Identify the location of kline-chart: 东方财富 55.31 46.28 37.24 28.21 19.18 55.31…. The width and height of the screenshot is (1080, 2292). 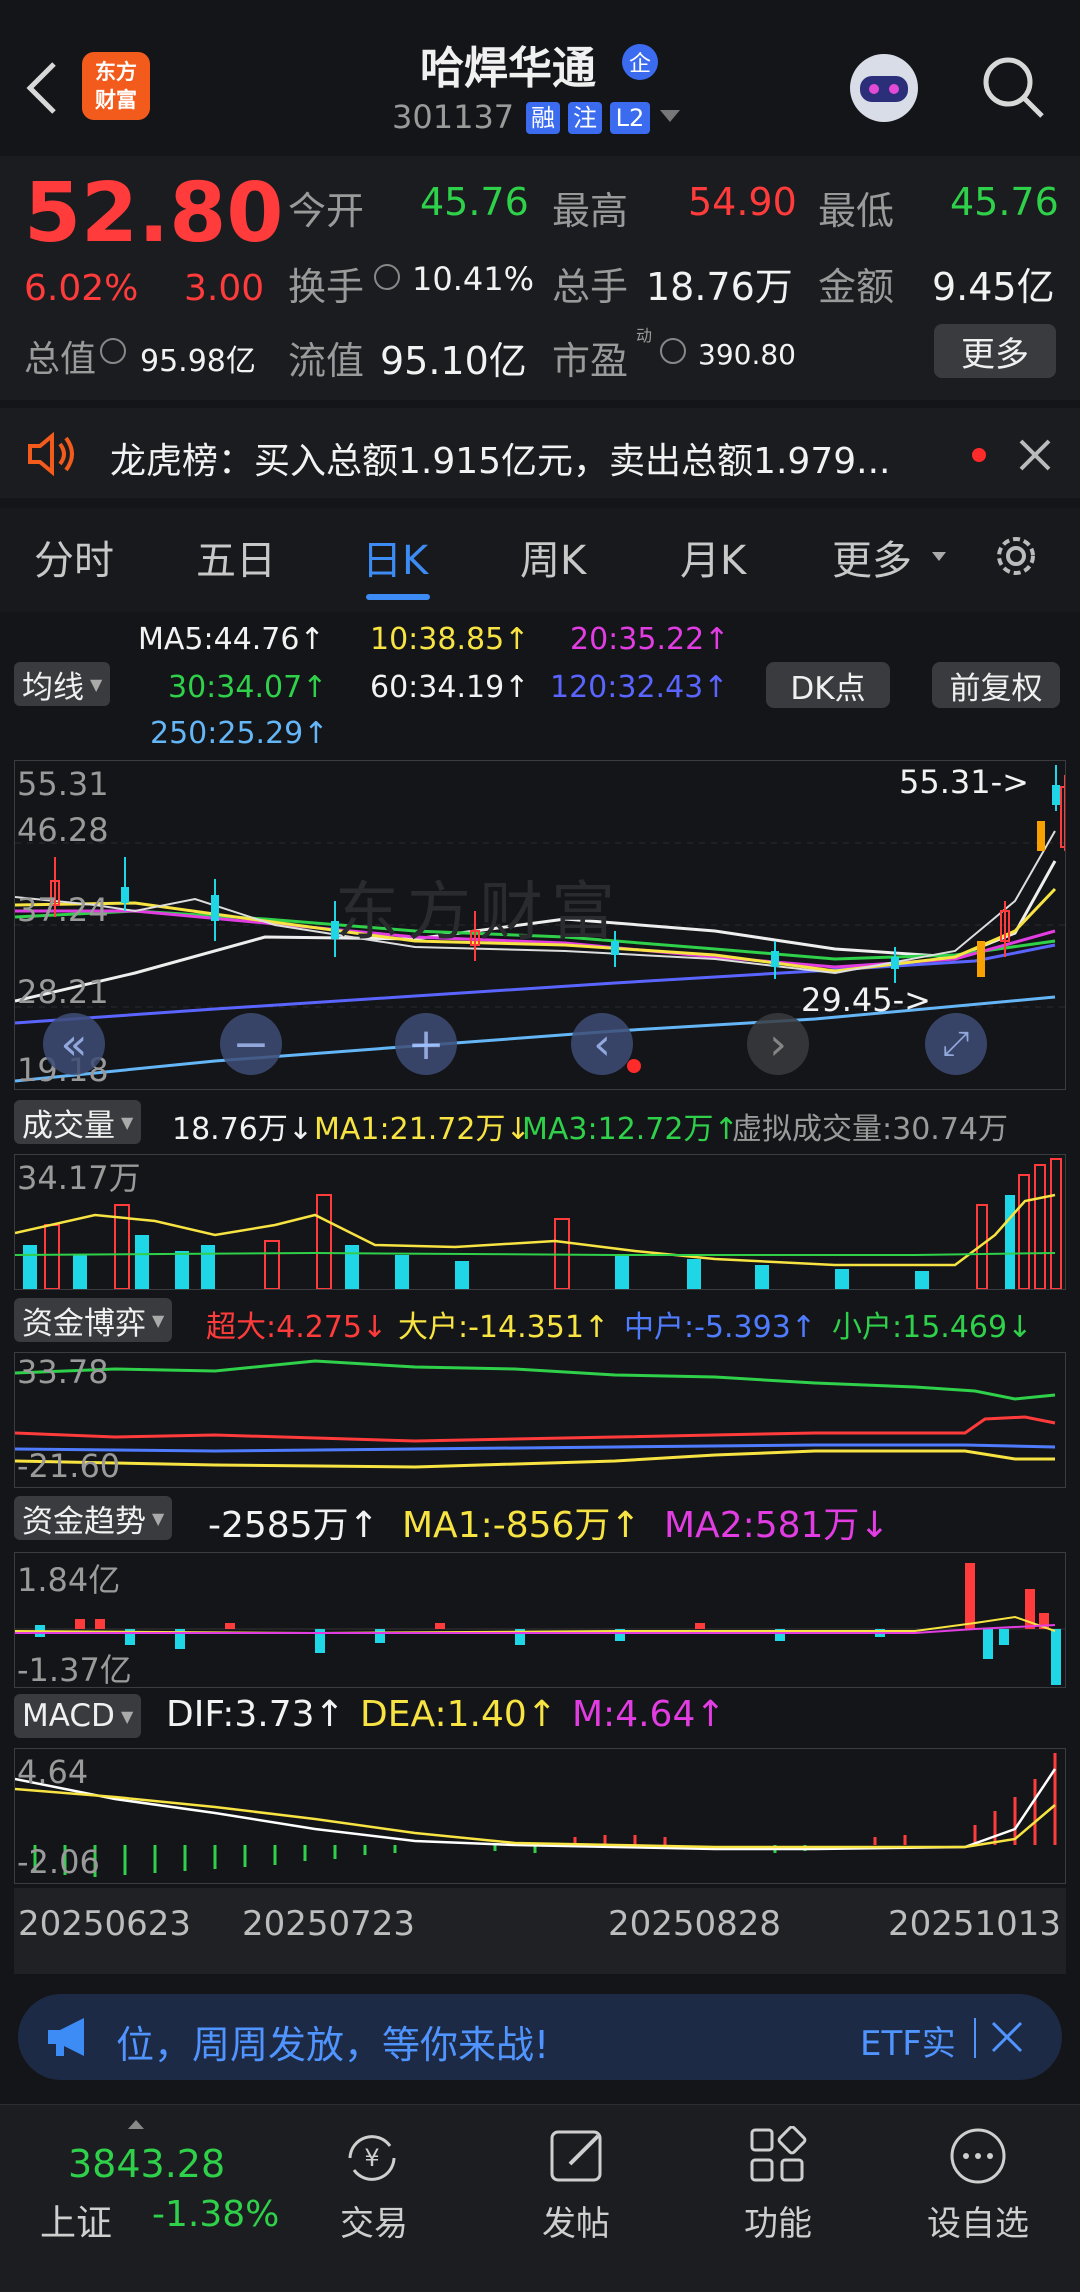
(540, 925).